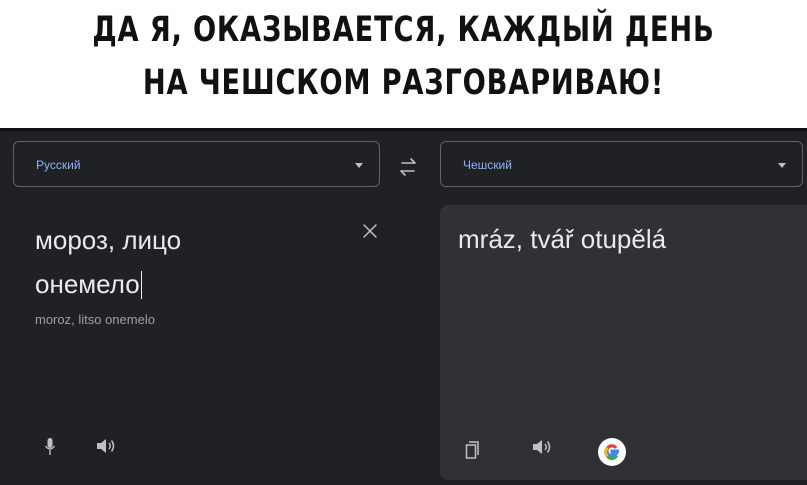 The width and height of the screenshot is (807, 485). Describe the element at coordinates (408, 167) in the screenshot. I see `swap-languages-icon` at that location.